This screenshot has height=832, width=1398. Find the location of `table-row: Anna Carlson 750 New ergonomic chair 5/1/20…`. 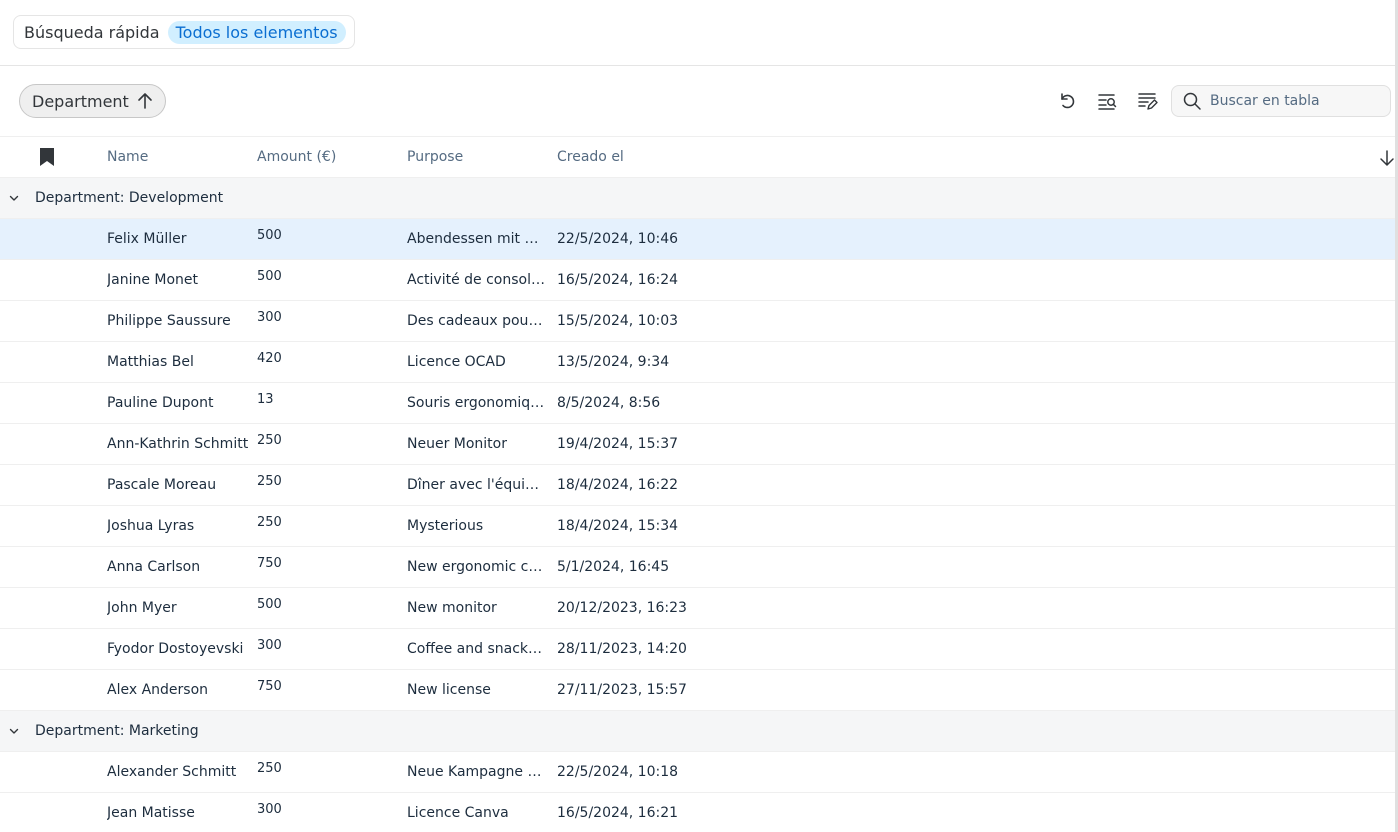

table-row: Anna Carlson 750 New ergonomic chair 5/1/20… is located at coordinates (698, 567).